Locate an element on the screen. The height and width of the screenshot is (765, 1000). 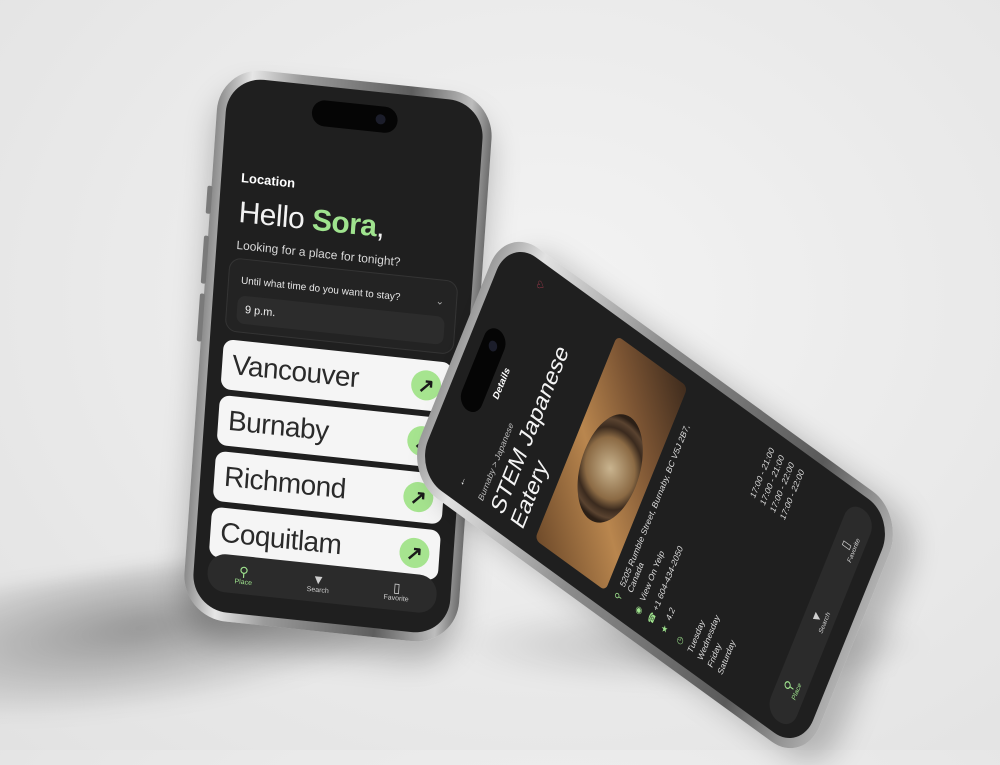
volume-up-button is located at coordinates (205, 259).